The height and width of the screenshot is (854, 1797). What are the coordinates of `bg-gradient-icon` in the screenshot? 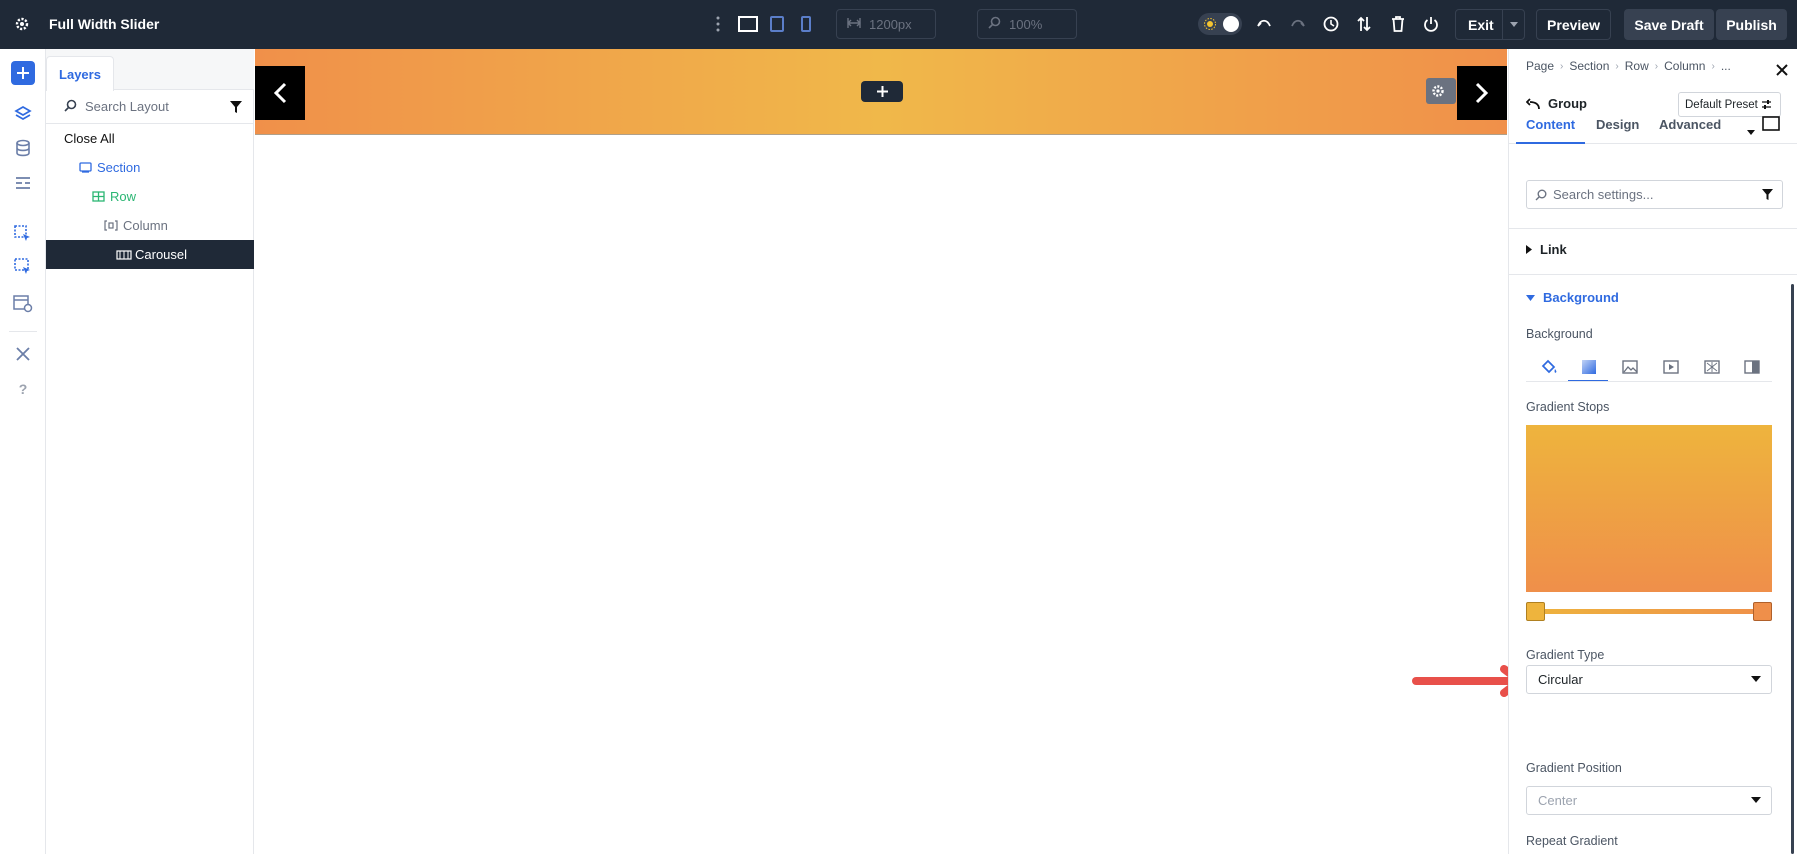 It's located at (1589, 367).